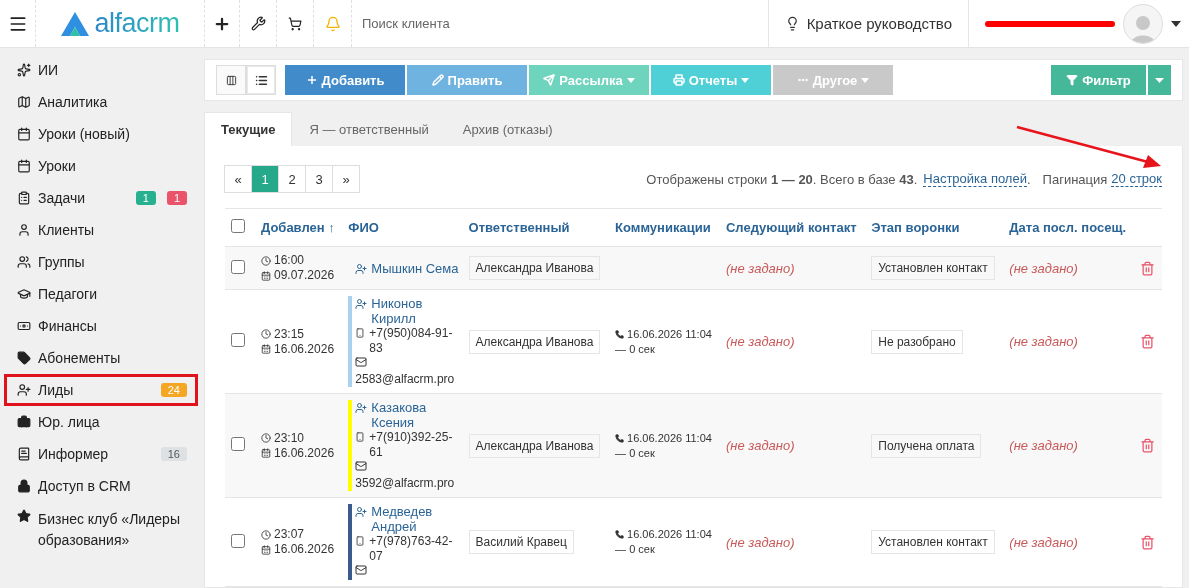  Describe the element at coordinates (299, 227) in the screenshot. I see `column-header: Добавлен ↑` at that location.